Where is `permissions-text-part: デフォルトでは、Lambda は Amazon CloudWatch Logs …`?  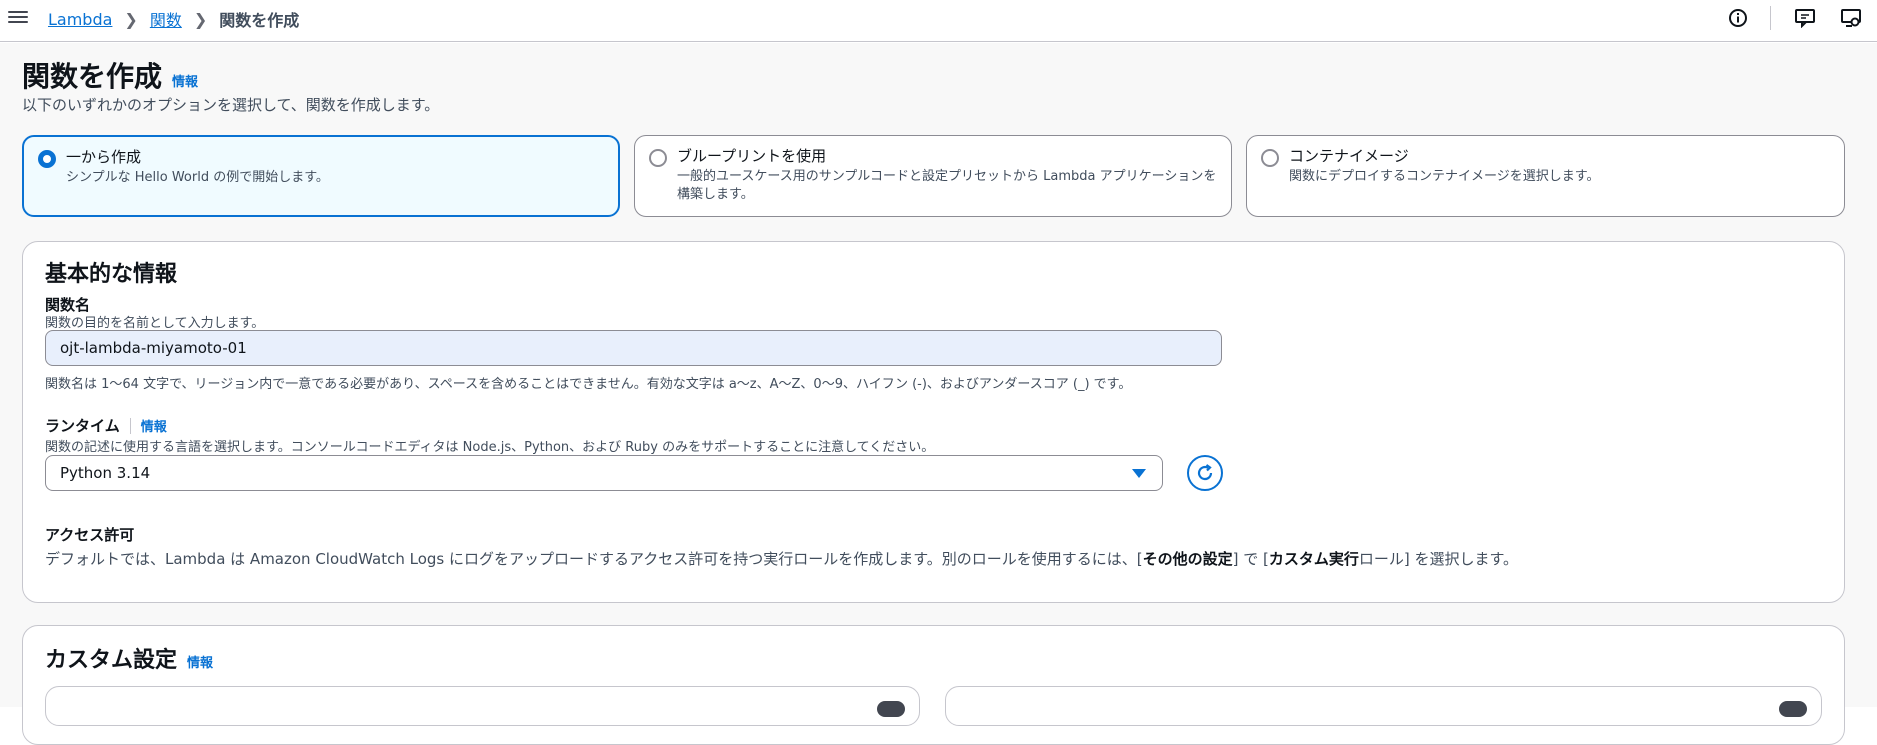 permissions-text-part: デフォルトでは、Lambda は Amazon CloudWatch Logs … is located at coordinates (594, 559).